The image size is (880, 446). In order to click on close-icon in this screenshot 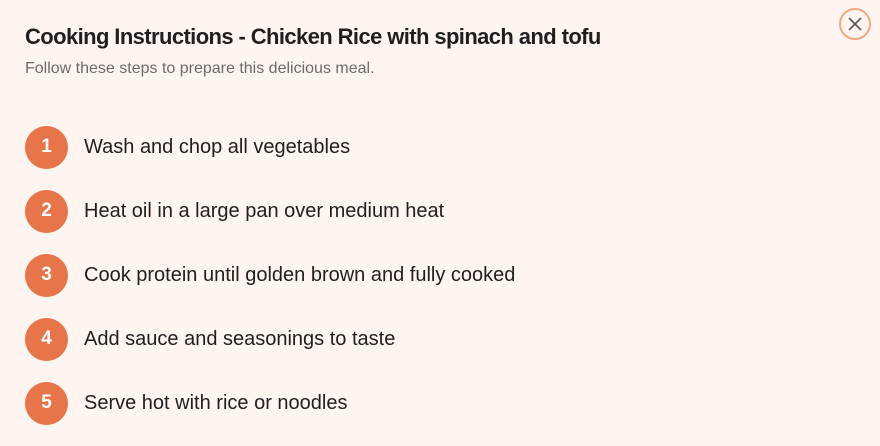, I will do `click(855, 24)`.